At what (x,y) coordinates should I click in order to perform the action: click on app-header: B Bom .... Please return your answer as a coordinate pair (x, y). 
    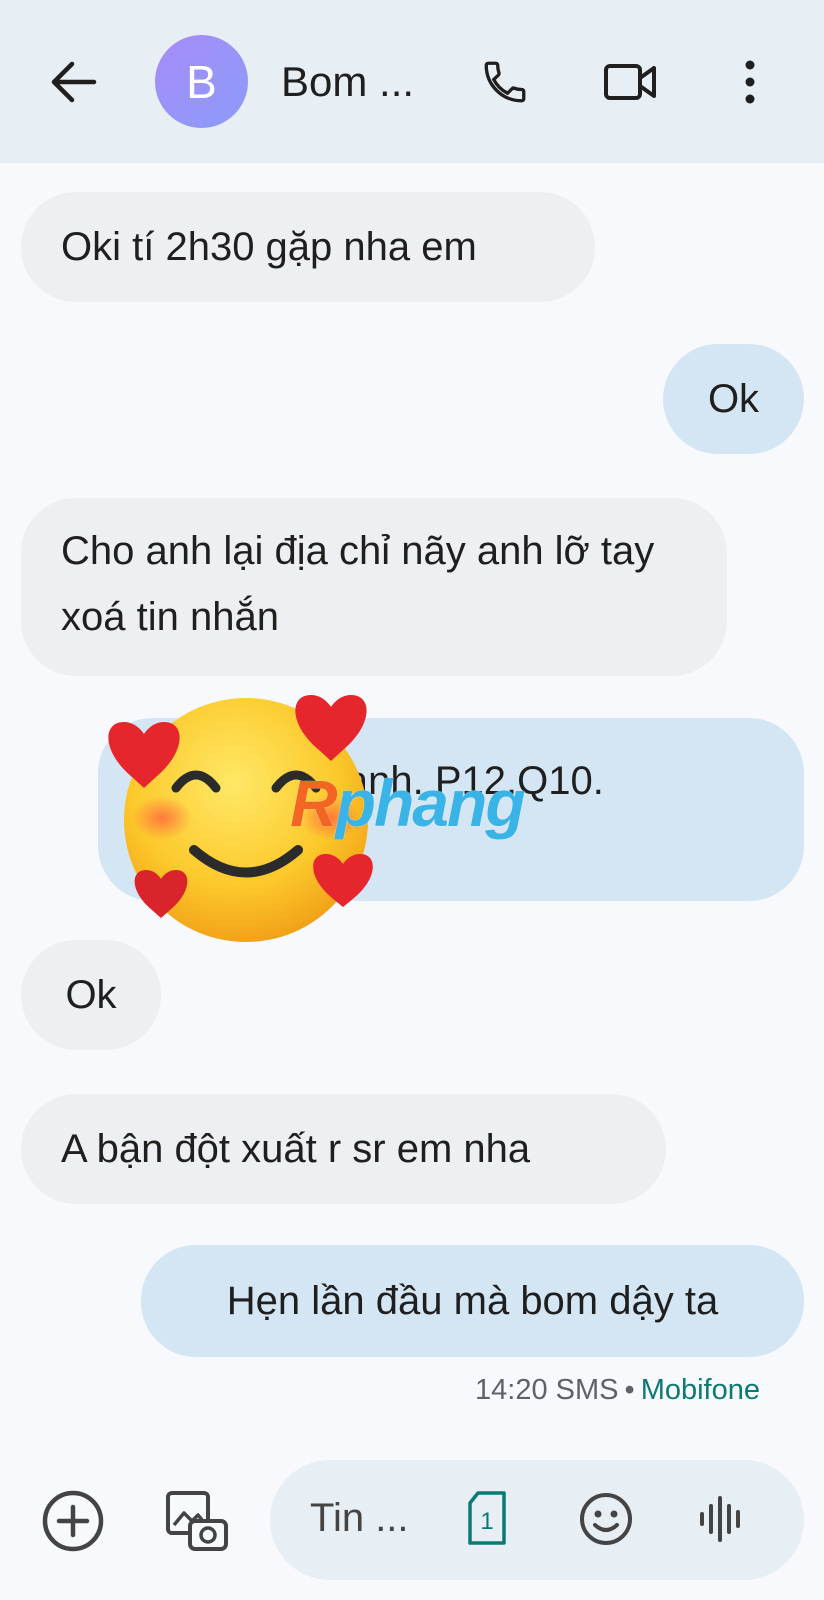
    Looking at the image, I should click on (412, 81).